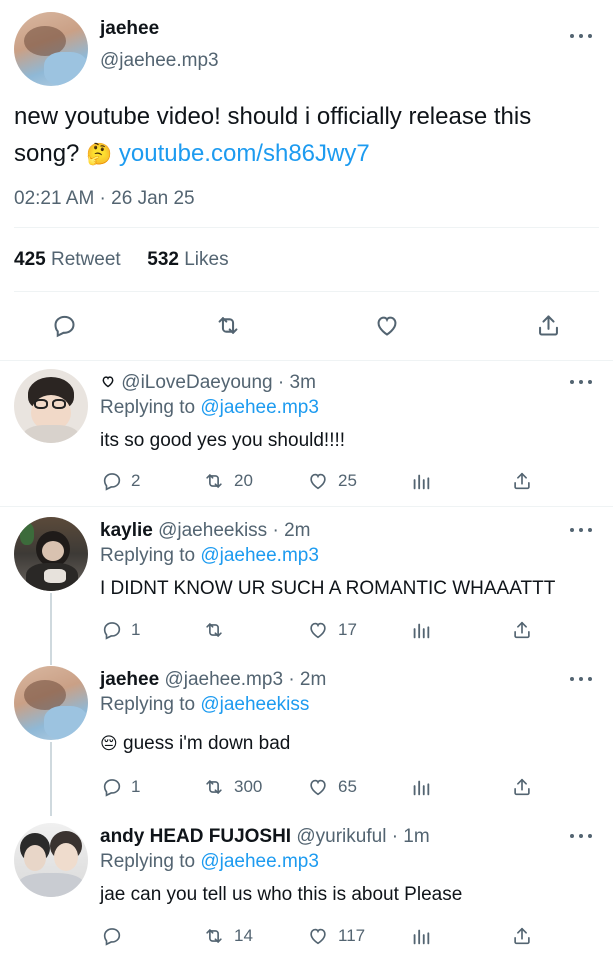  I want to click on like-button, so click(387, 325).